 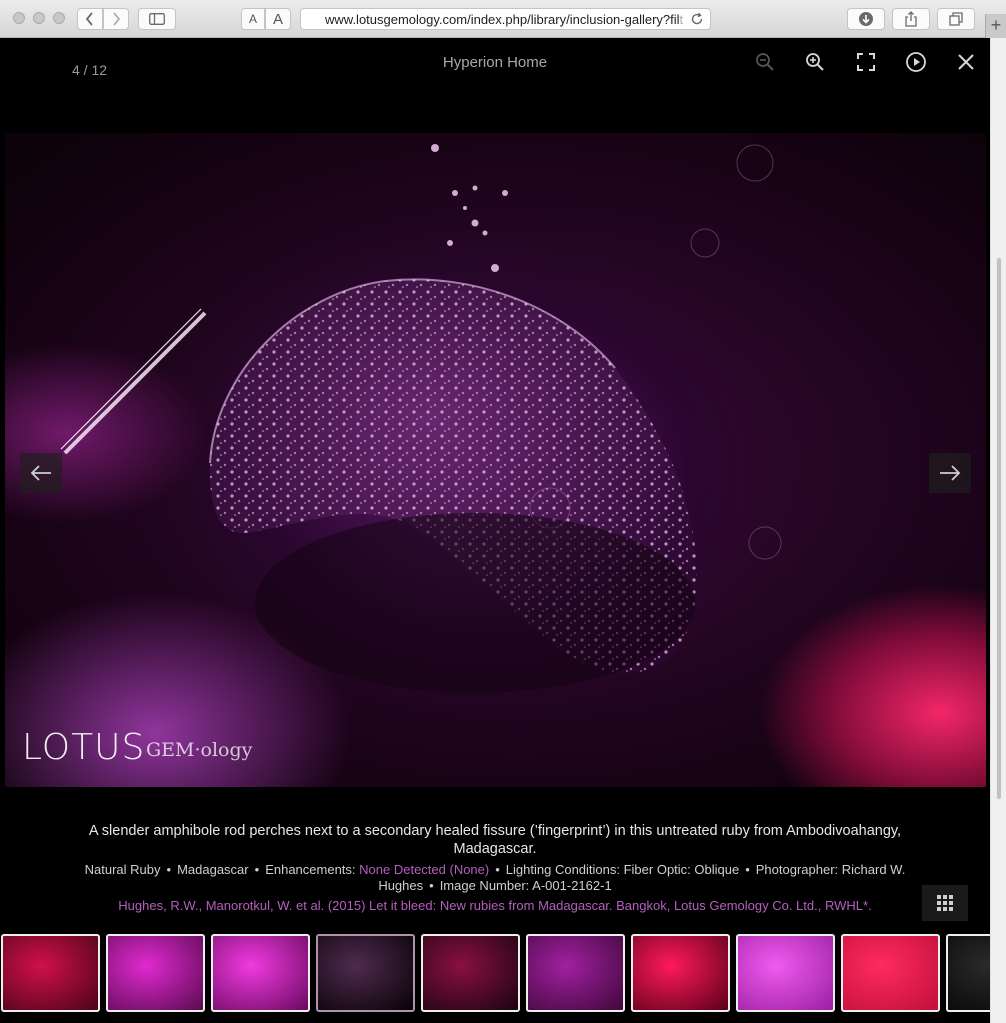 I want to click on watermark-lotus: LOTUS, so click(x=84, y=747).